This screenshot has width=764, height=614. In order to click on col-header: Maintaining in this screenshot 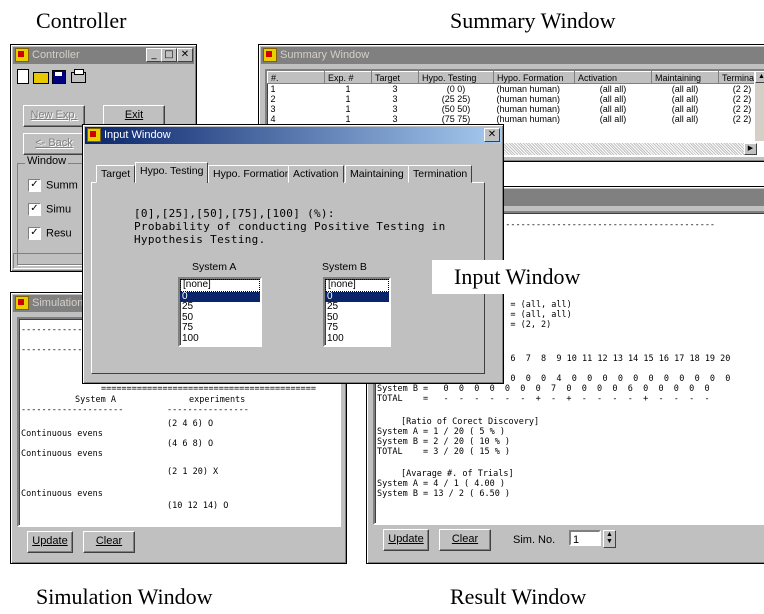, I will do `click(685, 77)`.